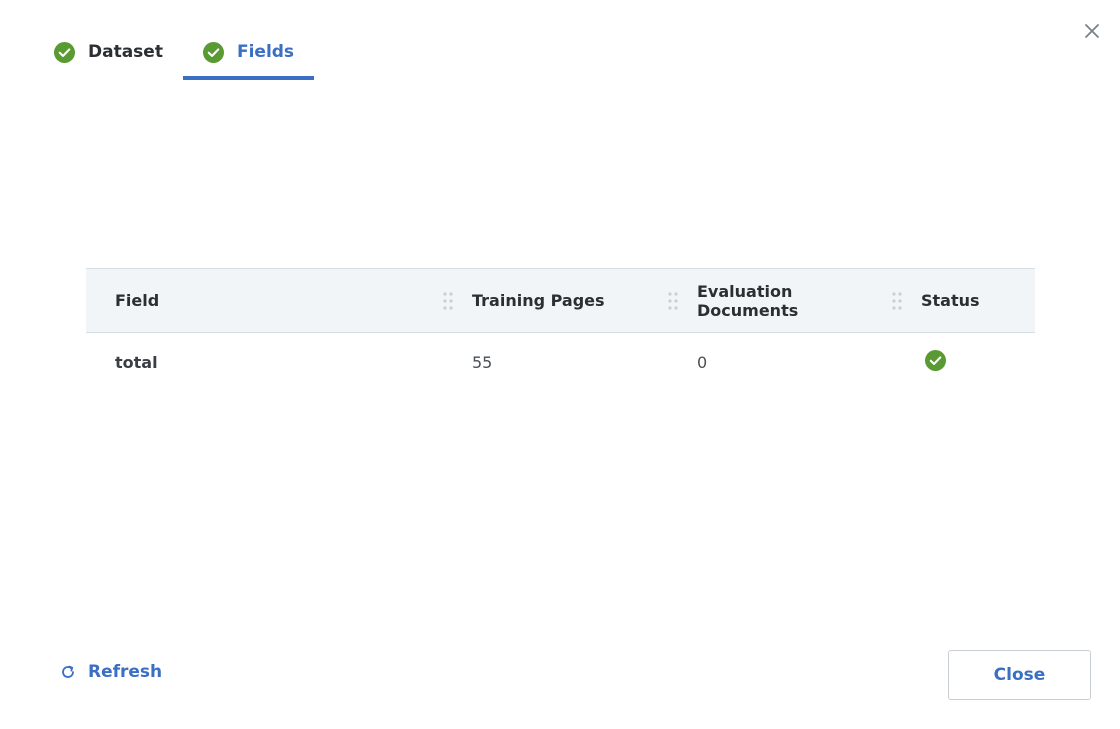 This screenshot has width=1120, height=729. I want to click on close-icon, so click(1092, 31).